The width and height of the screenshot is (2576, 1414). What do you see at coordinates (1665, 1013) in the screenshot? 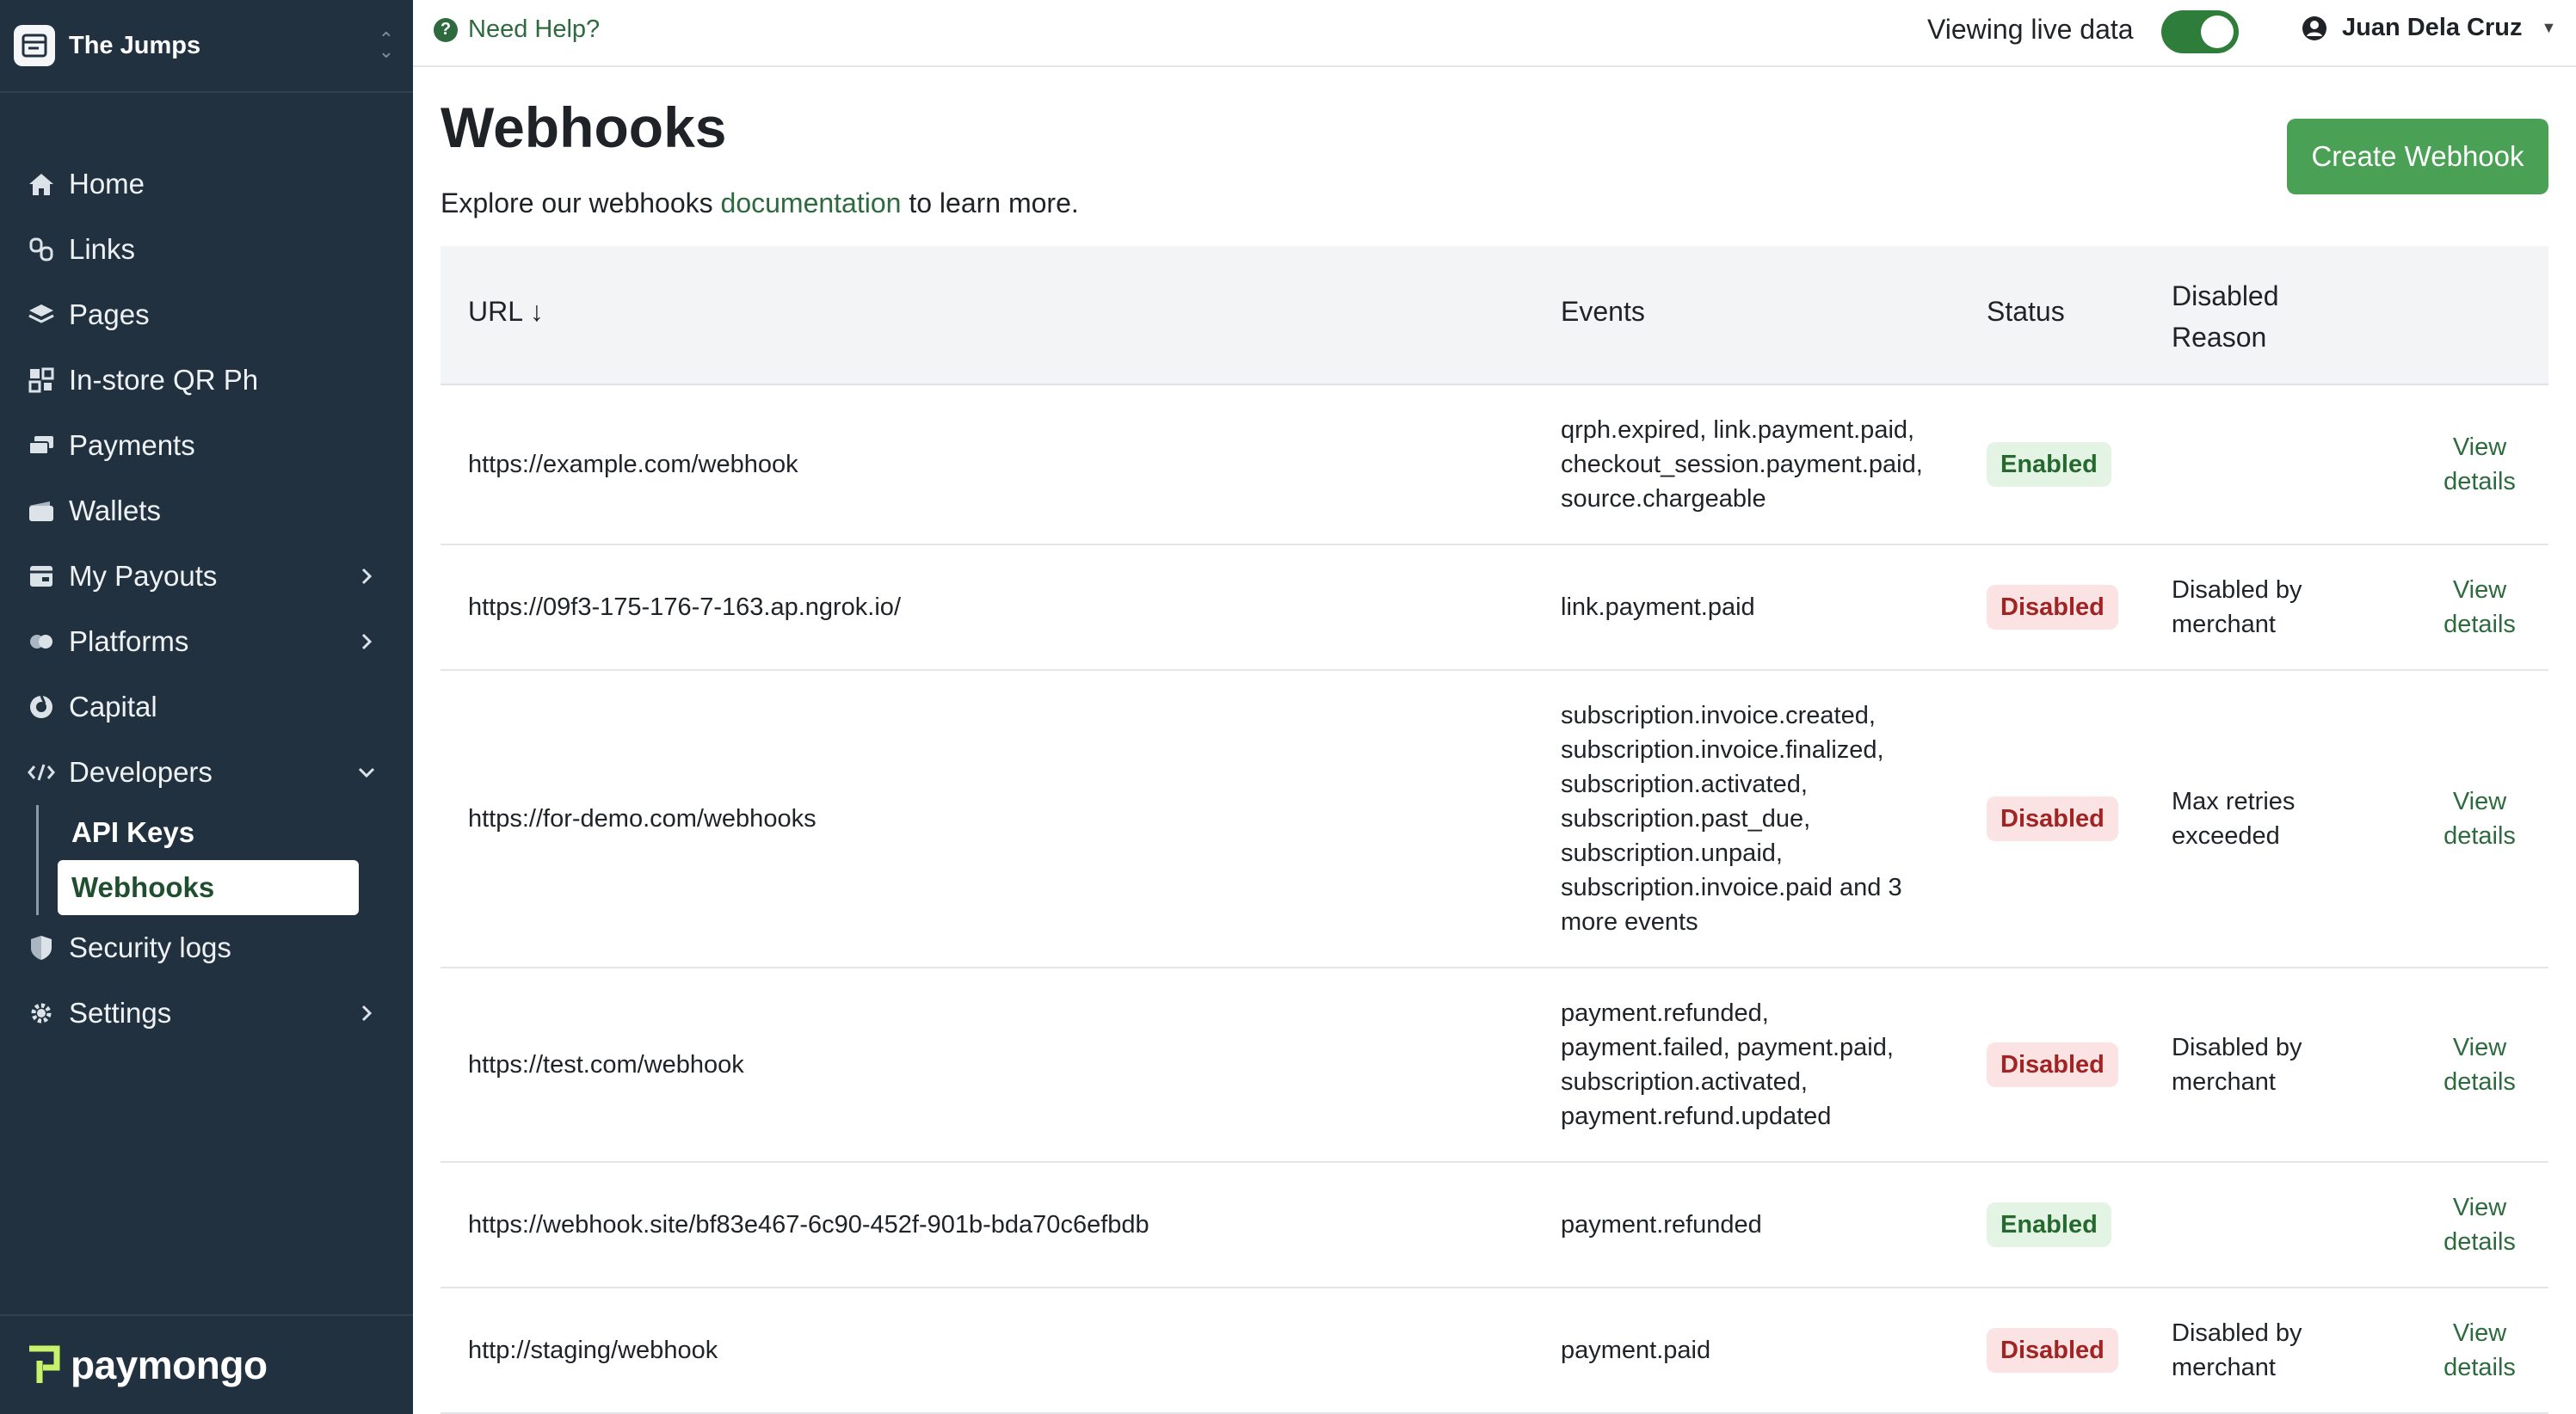
I see `event-line: payment.refunded,` at bounding box center [1665, 1013].